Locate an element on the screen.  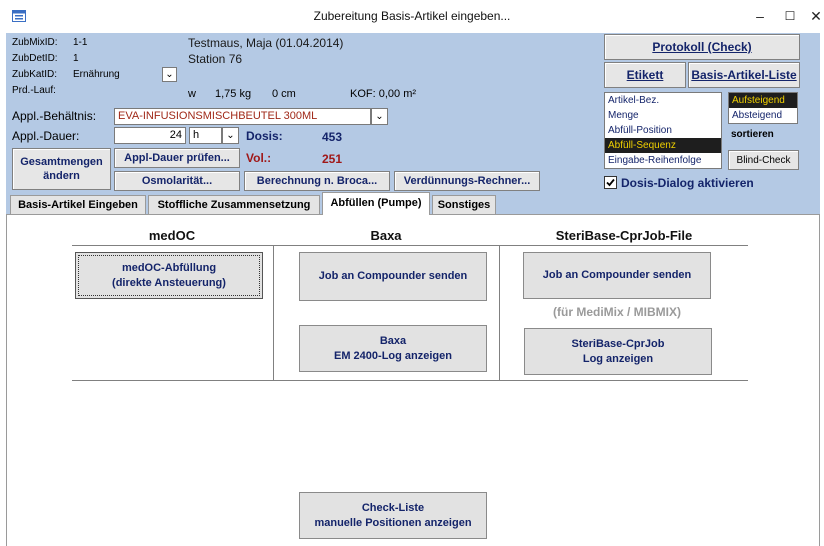
kof: KOF: 0,00 m² is located at coordinates (383, 94).